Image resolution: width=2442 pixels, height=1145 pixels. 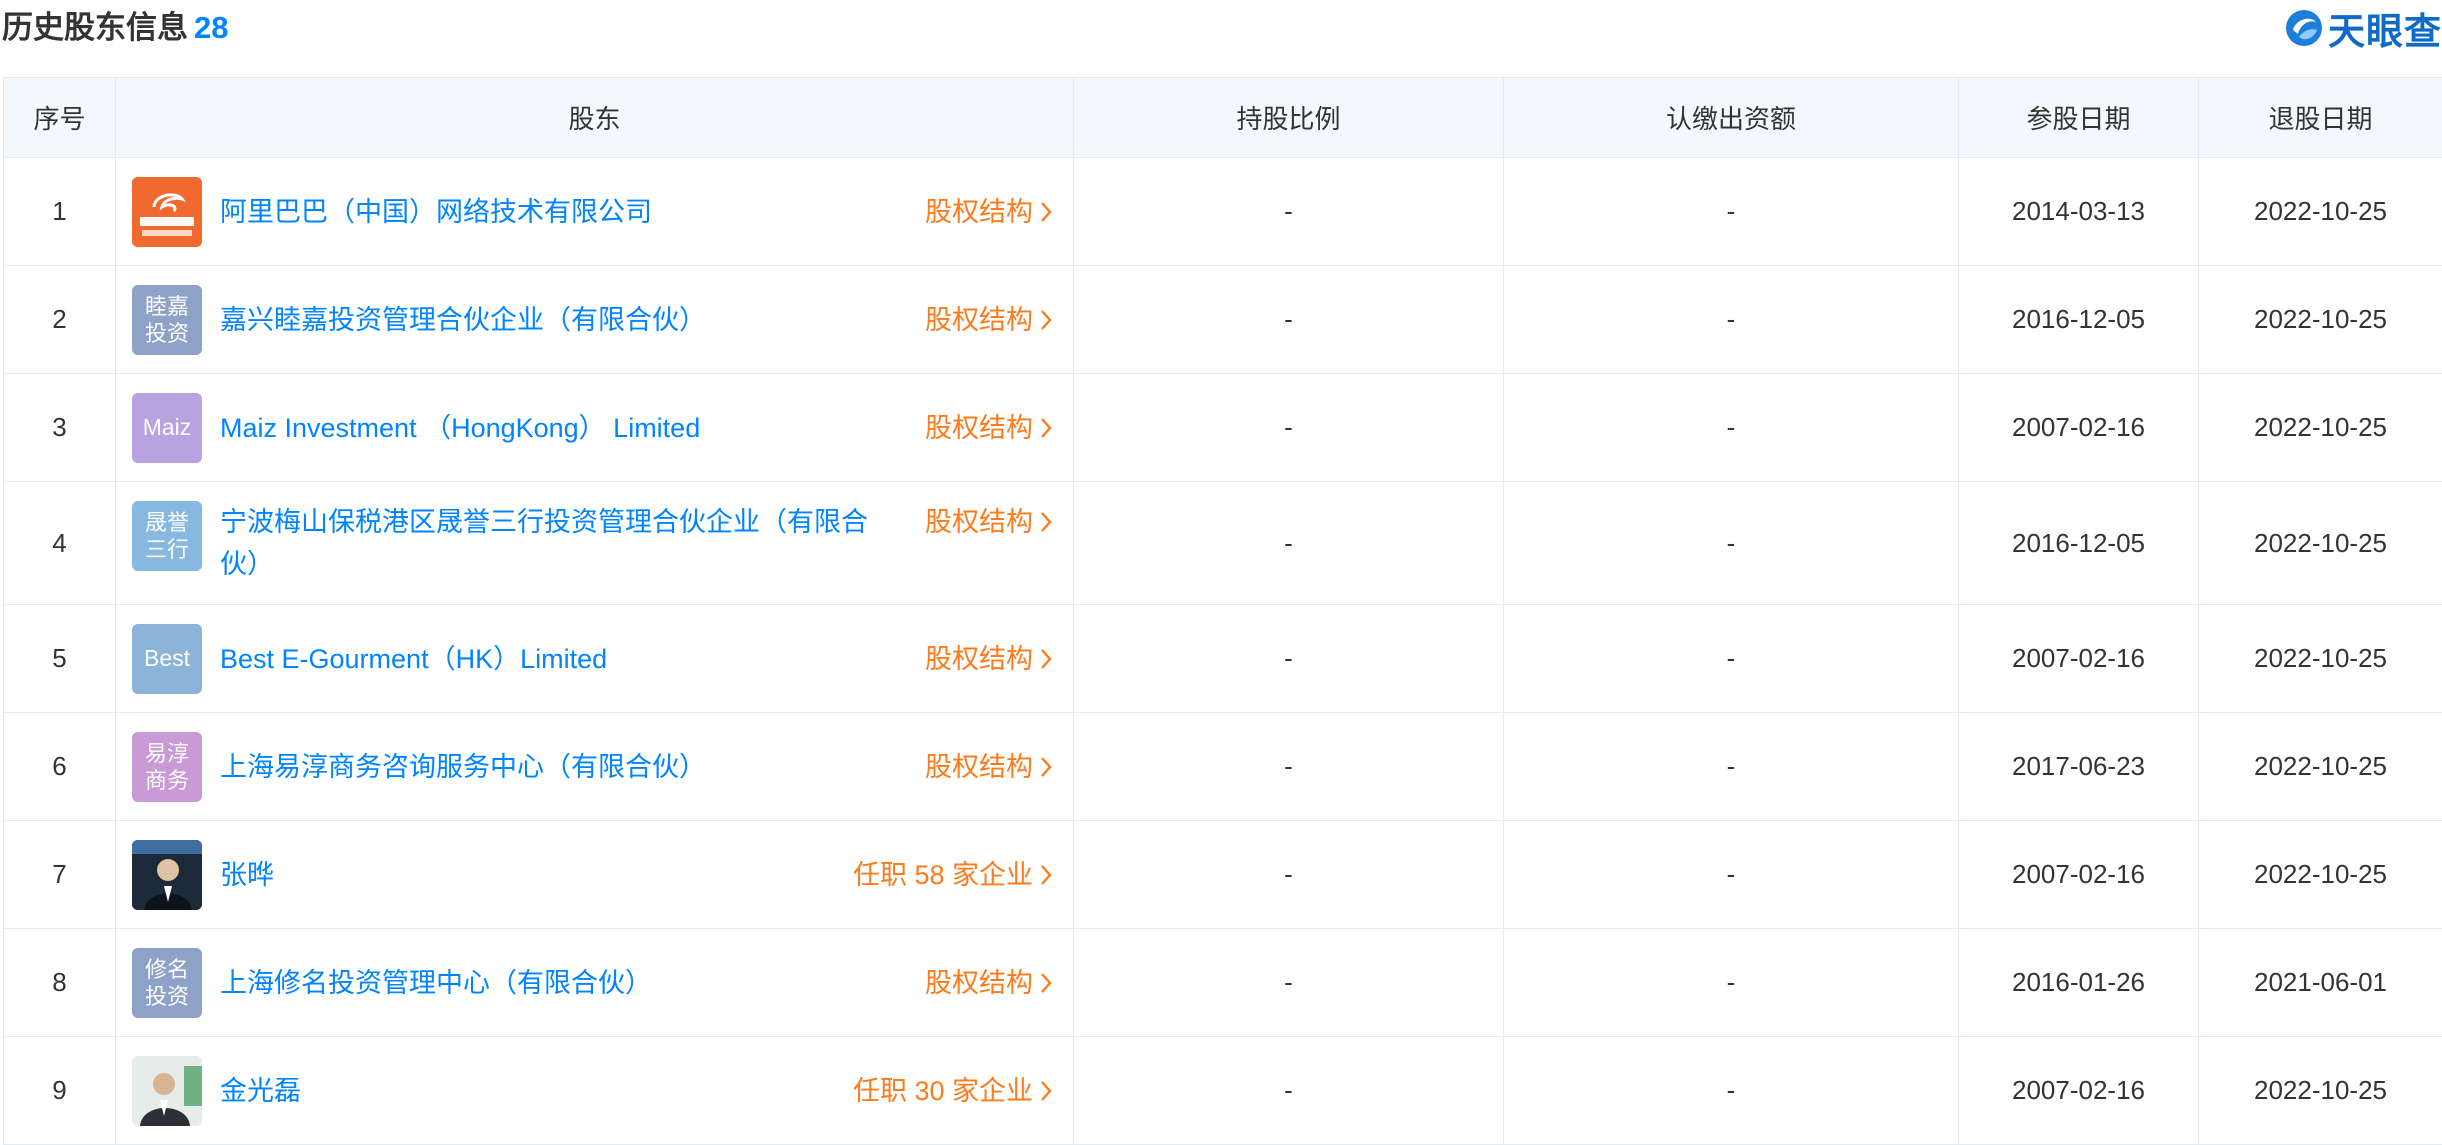 I want to click on col-header-capital: 认缴出资额, so click(x=1731, y=118).